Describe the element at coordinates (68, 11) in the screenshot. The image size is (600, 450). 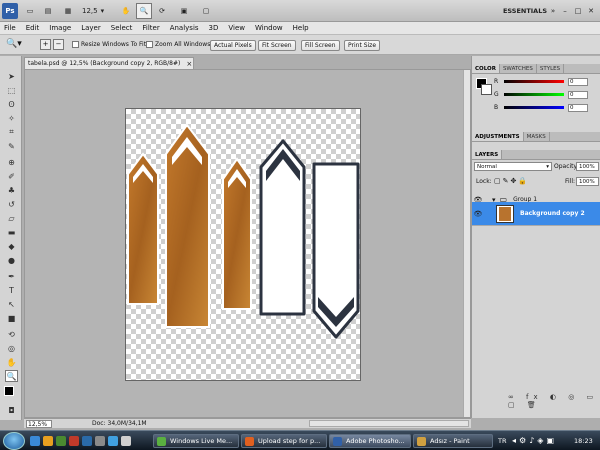
I see `view-extras-icon: ▦` at that location.